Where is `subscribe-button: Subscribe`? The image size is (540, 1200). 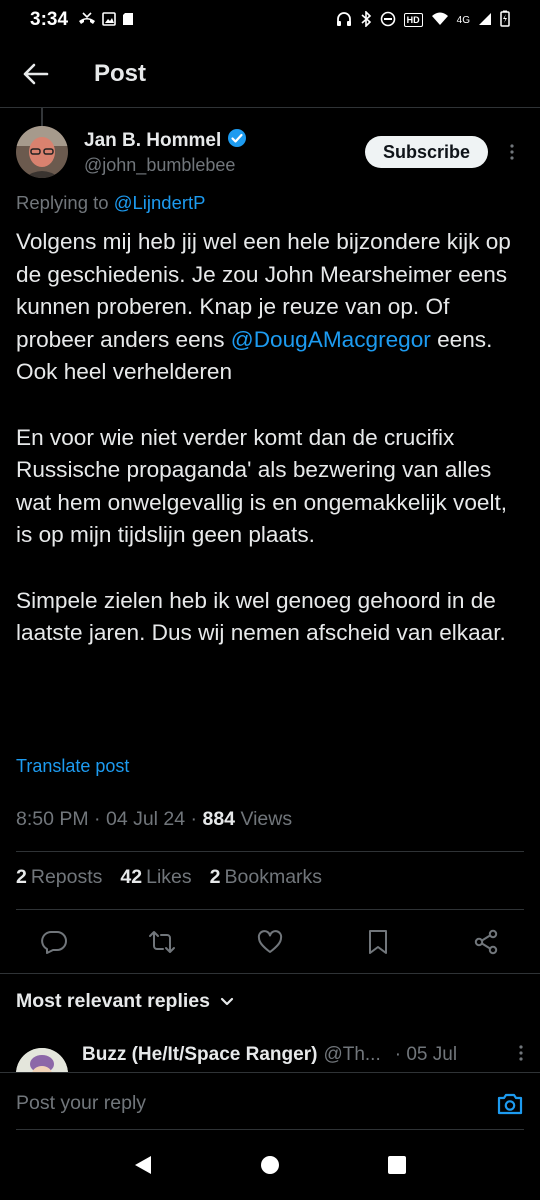 subscribe-button: Subscribe is located at coordinates (426, 152).